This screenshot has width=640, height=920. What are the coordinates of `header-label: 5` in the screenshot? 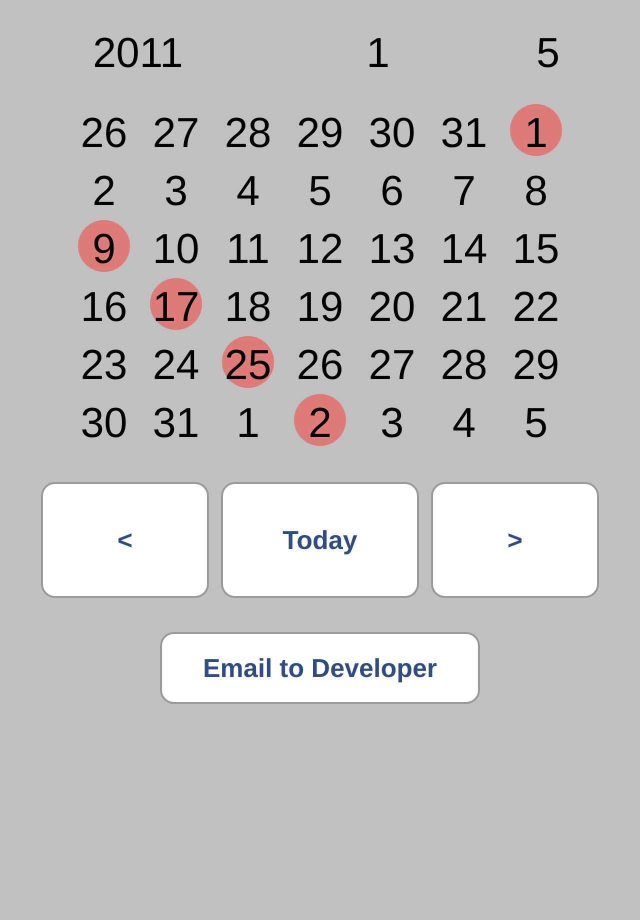 It's located at (548, 53).